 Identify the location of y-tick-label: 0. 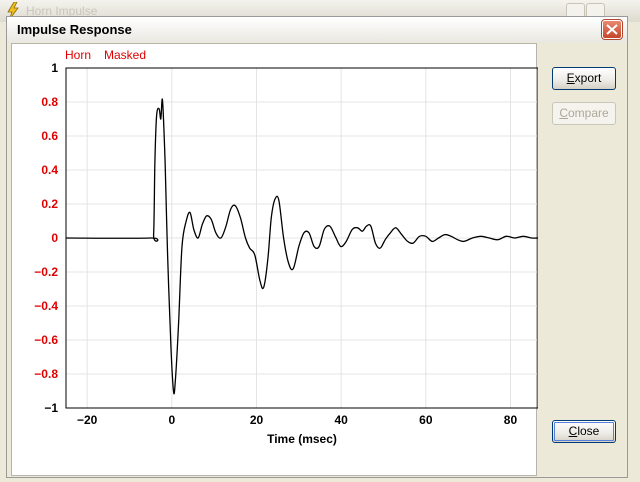
(54, 238).